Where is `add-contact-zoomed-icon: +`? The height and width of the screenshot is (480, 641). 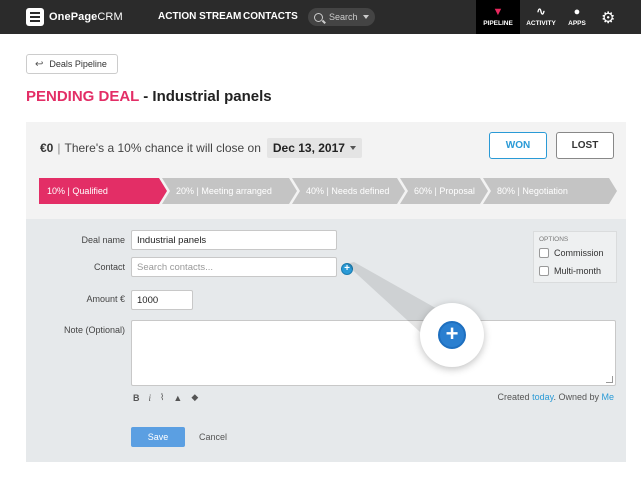 add-contact-zoomed-icon: + is located at coordinates (452, 335).